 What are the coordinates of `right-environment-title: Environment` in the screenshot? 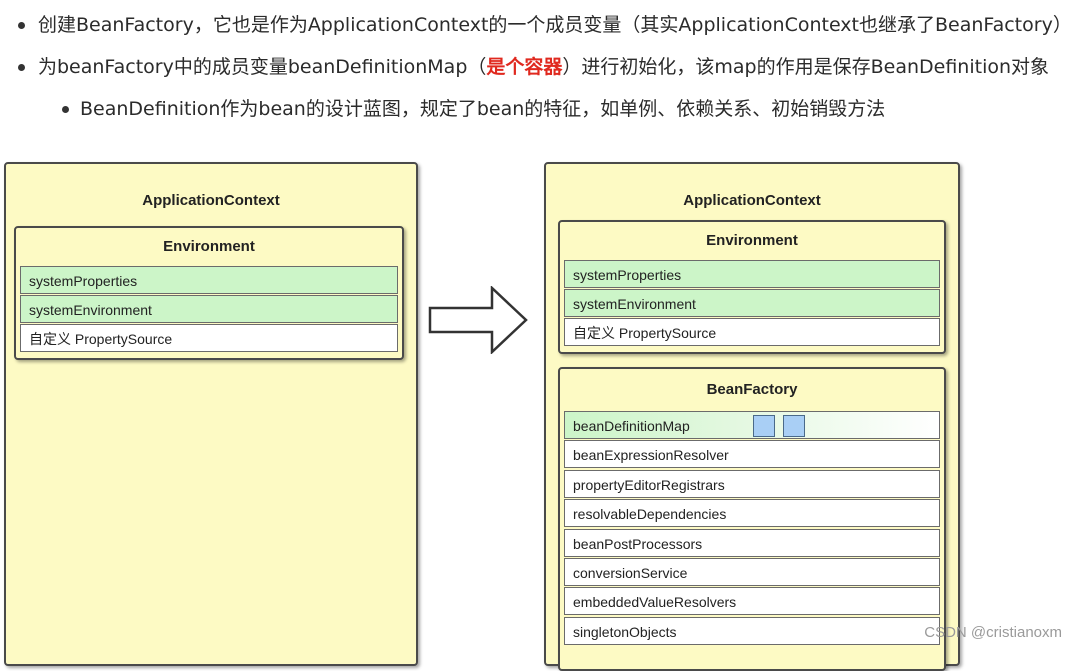 It's located at (752, 240).